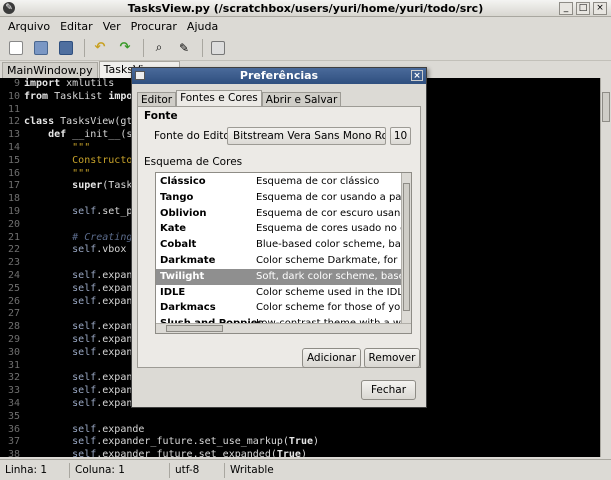 The image size is (611, 480). Describe the element at coordinates (13, 237) in the screenshot. I see `line-number: 21` at that location.